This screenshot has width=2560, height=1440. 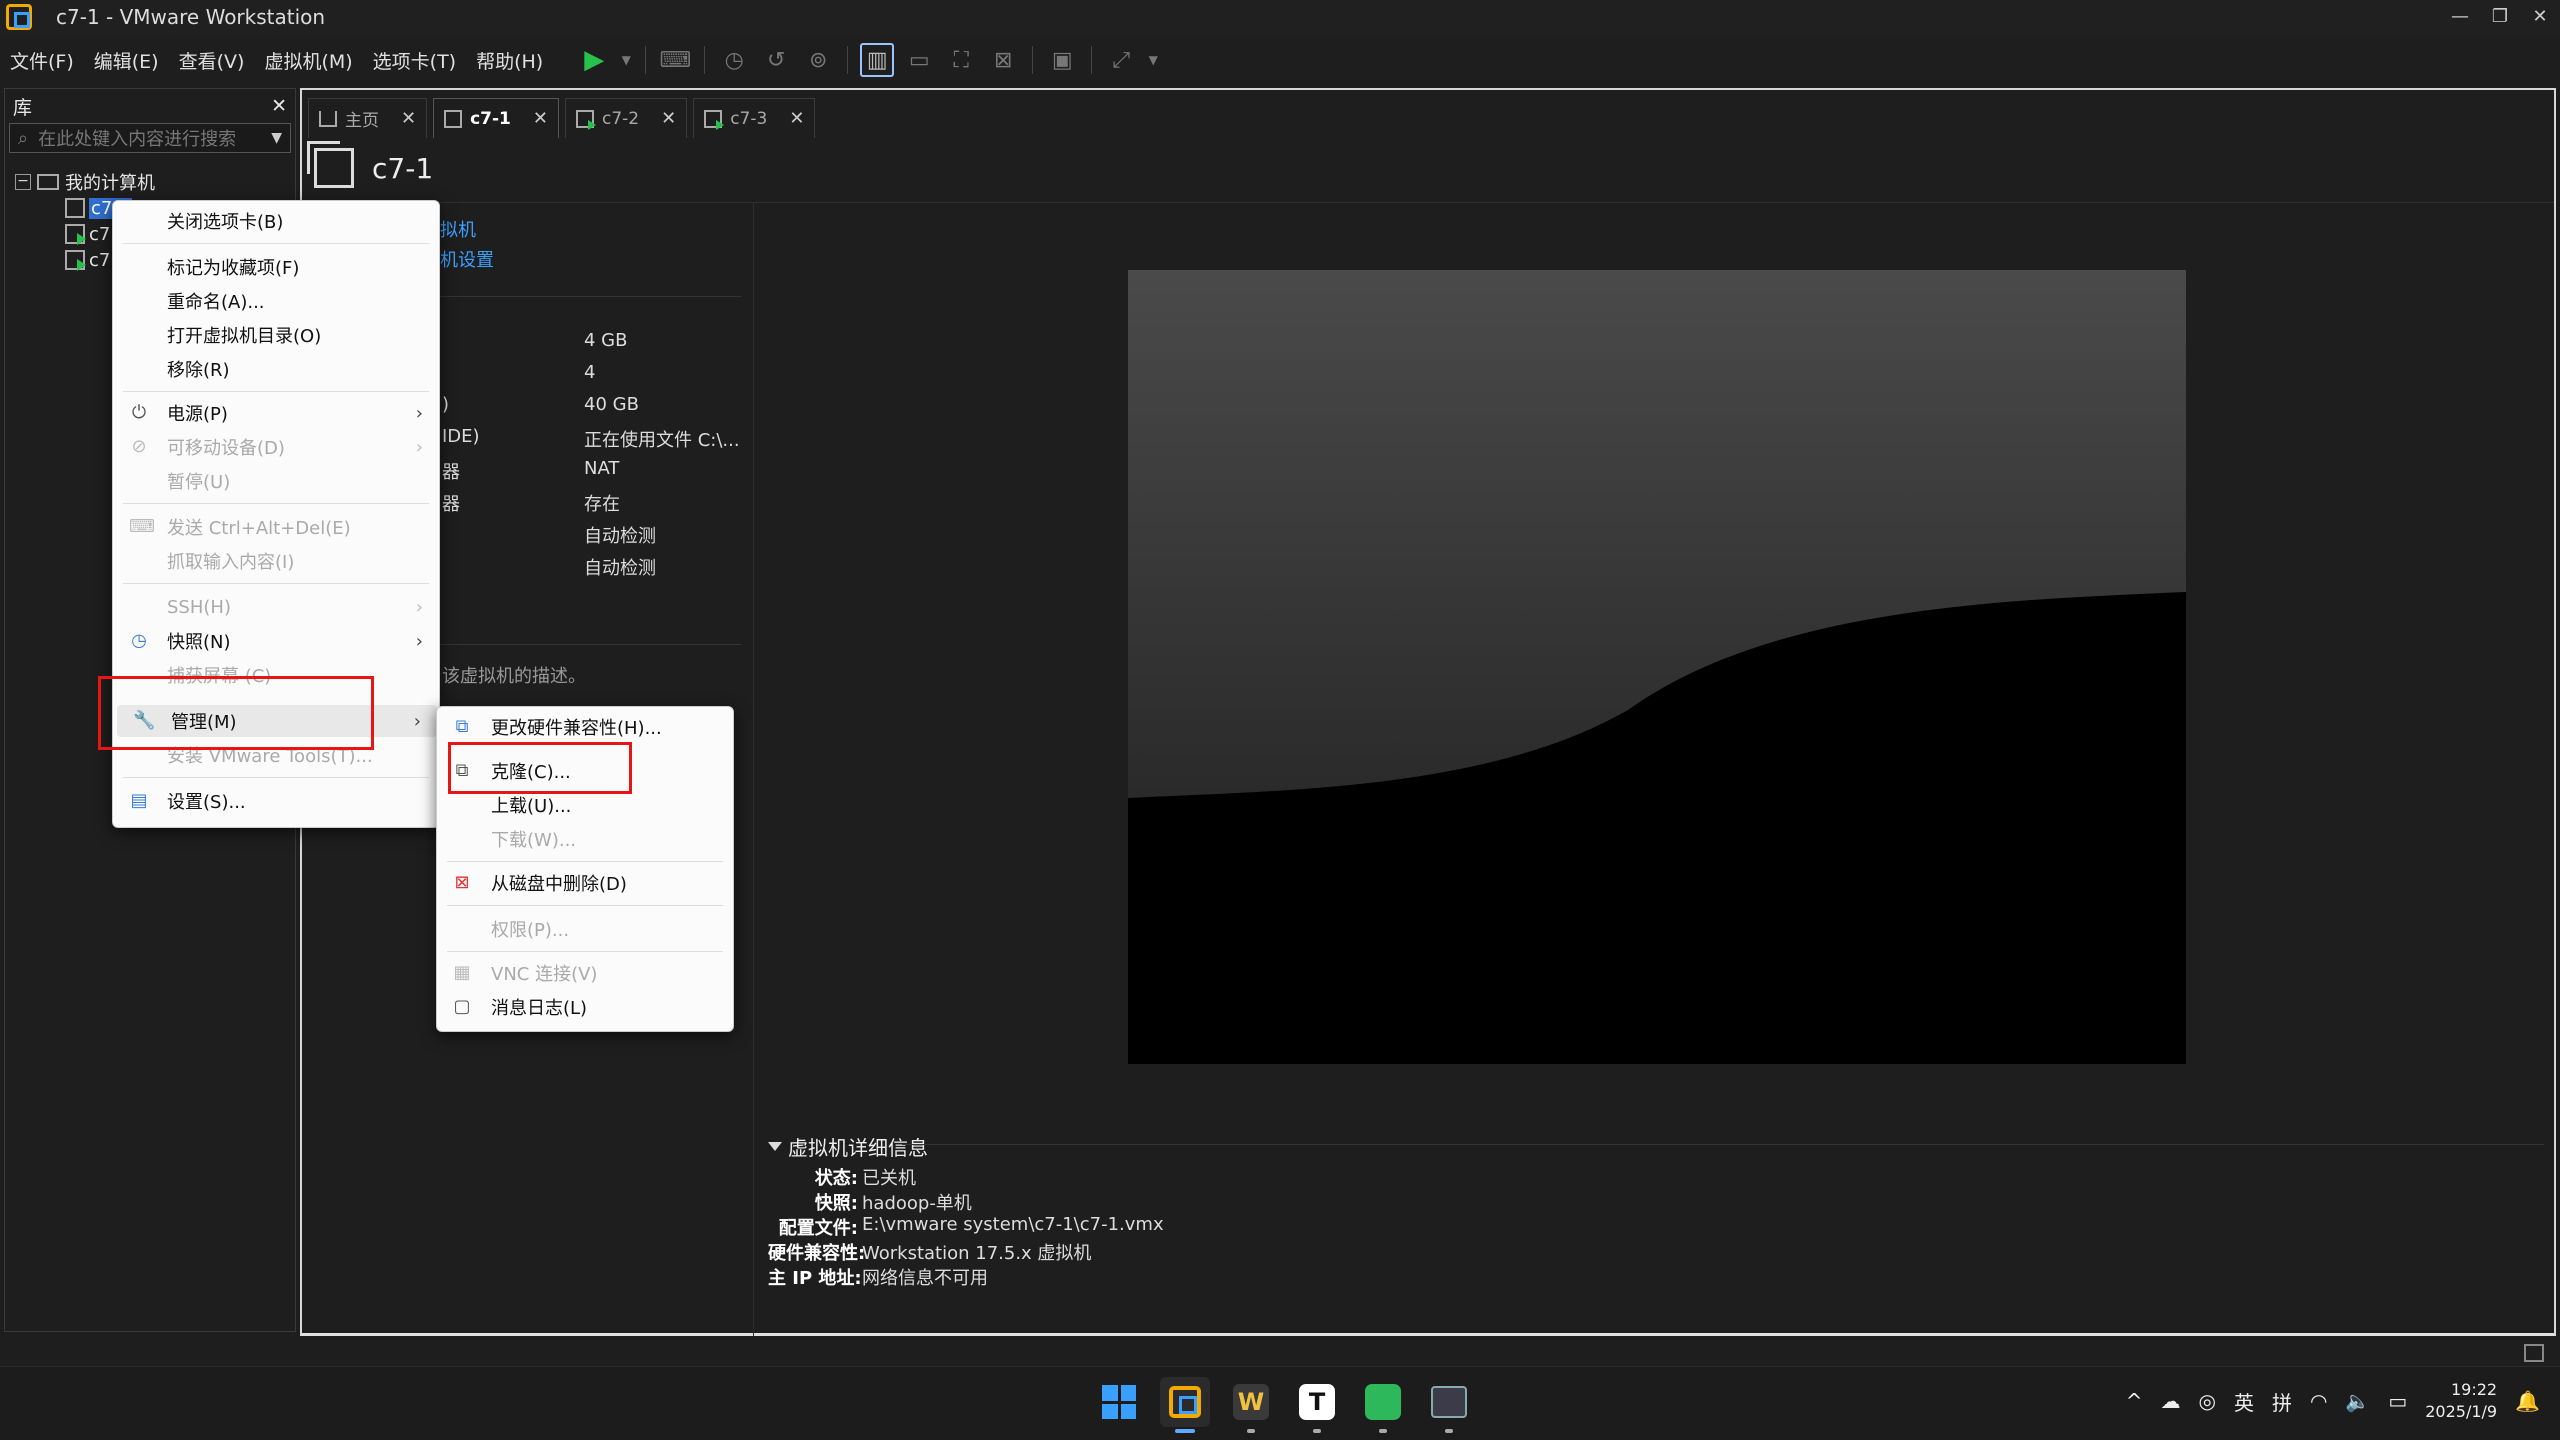 What do you see at coordinates (2500, 16) in the screenshot?
I see `restore-button: ❐` at bounding box center [2500, 16].